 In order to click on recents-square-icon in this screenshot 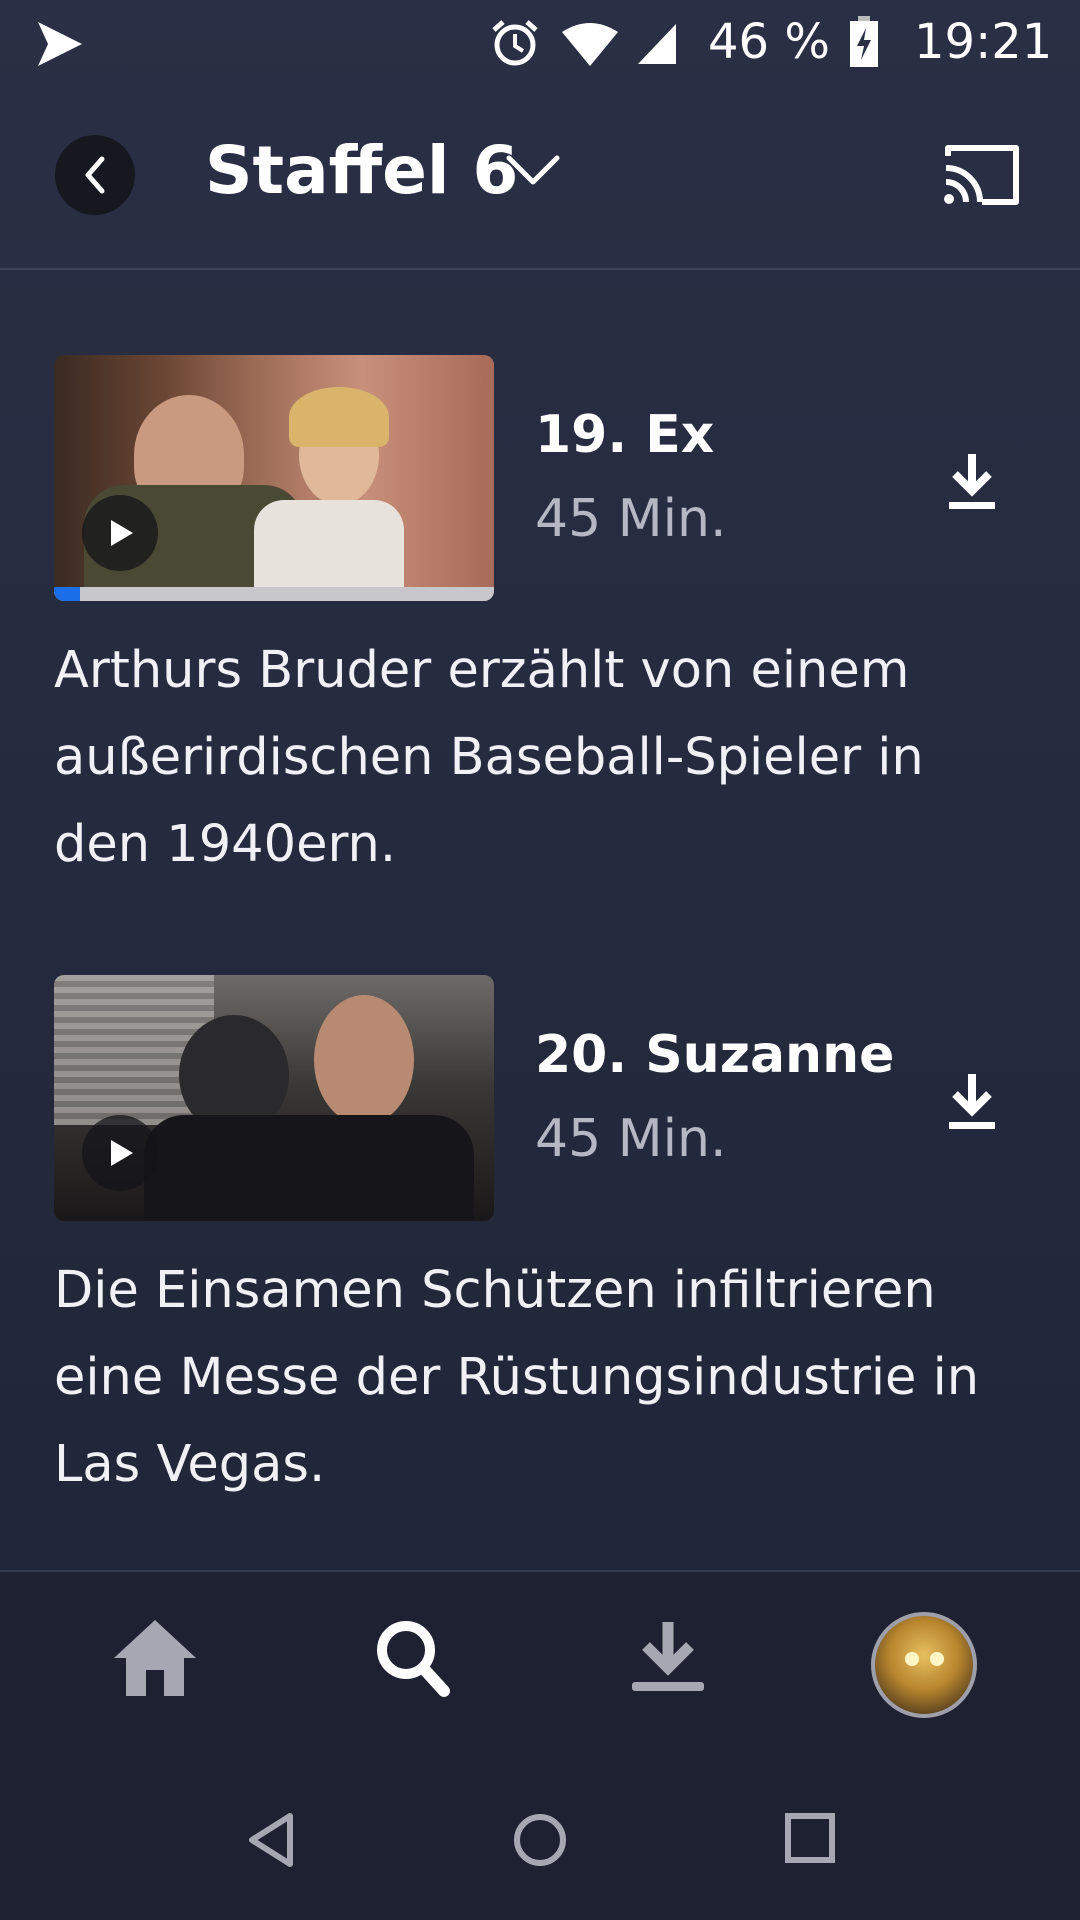, I will do `click(810, 1838)`.